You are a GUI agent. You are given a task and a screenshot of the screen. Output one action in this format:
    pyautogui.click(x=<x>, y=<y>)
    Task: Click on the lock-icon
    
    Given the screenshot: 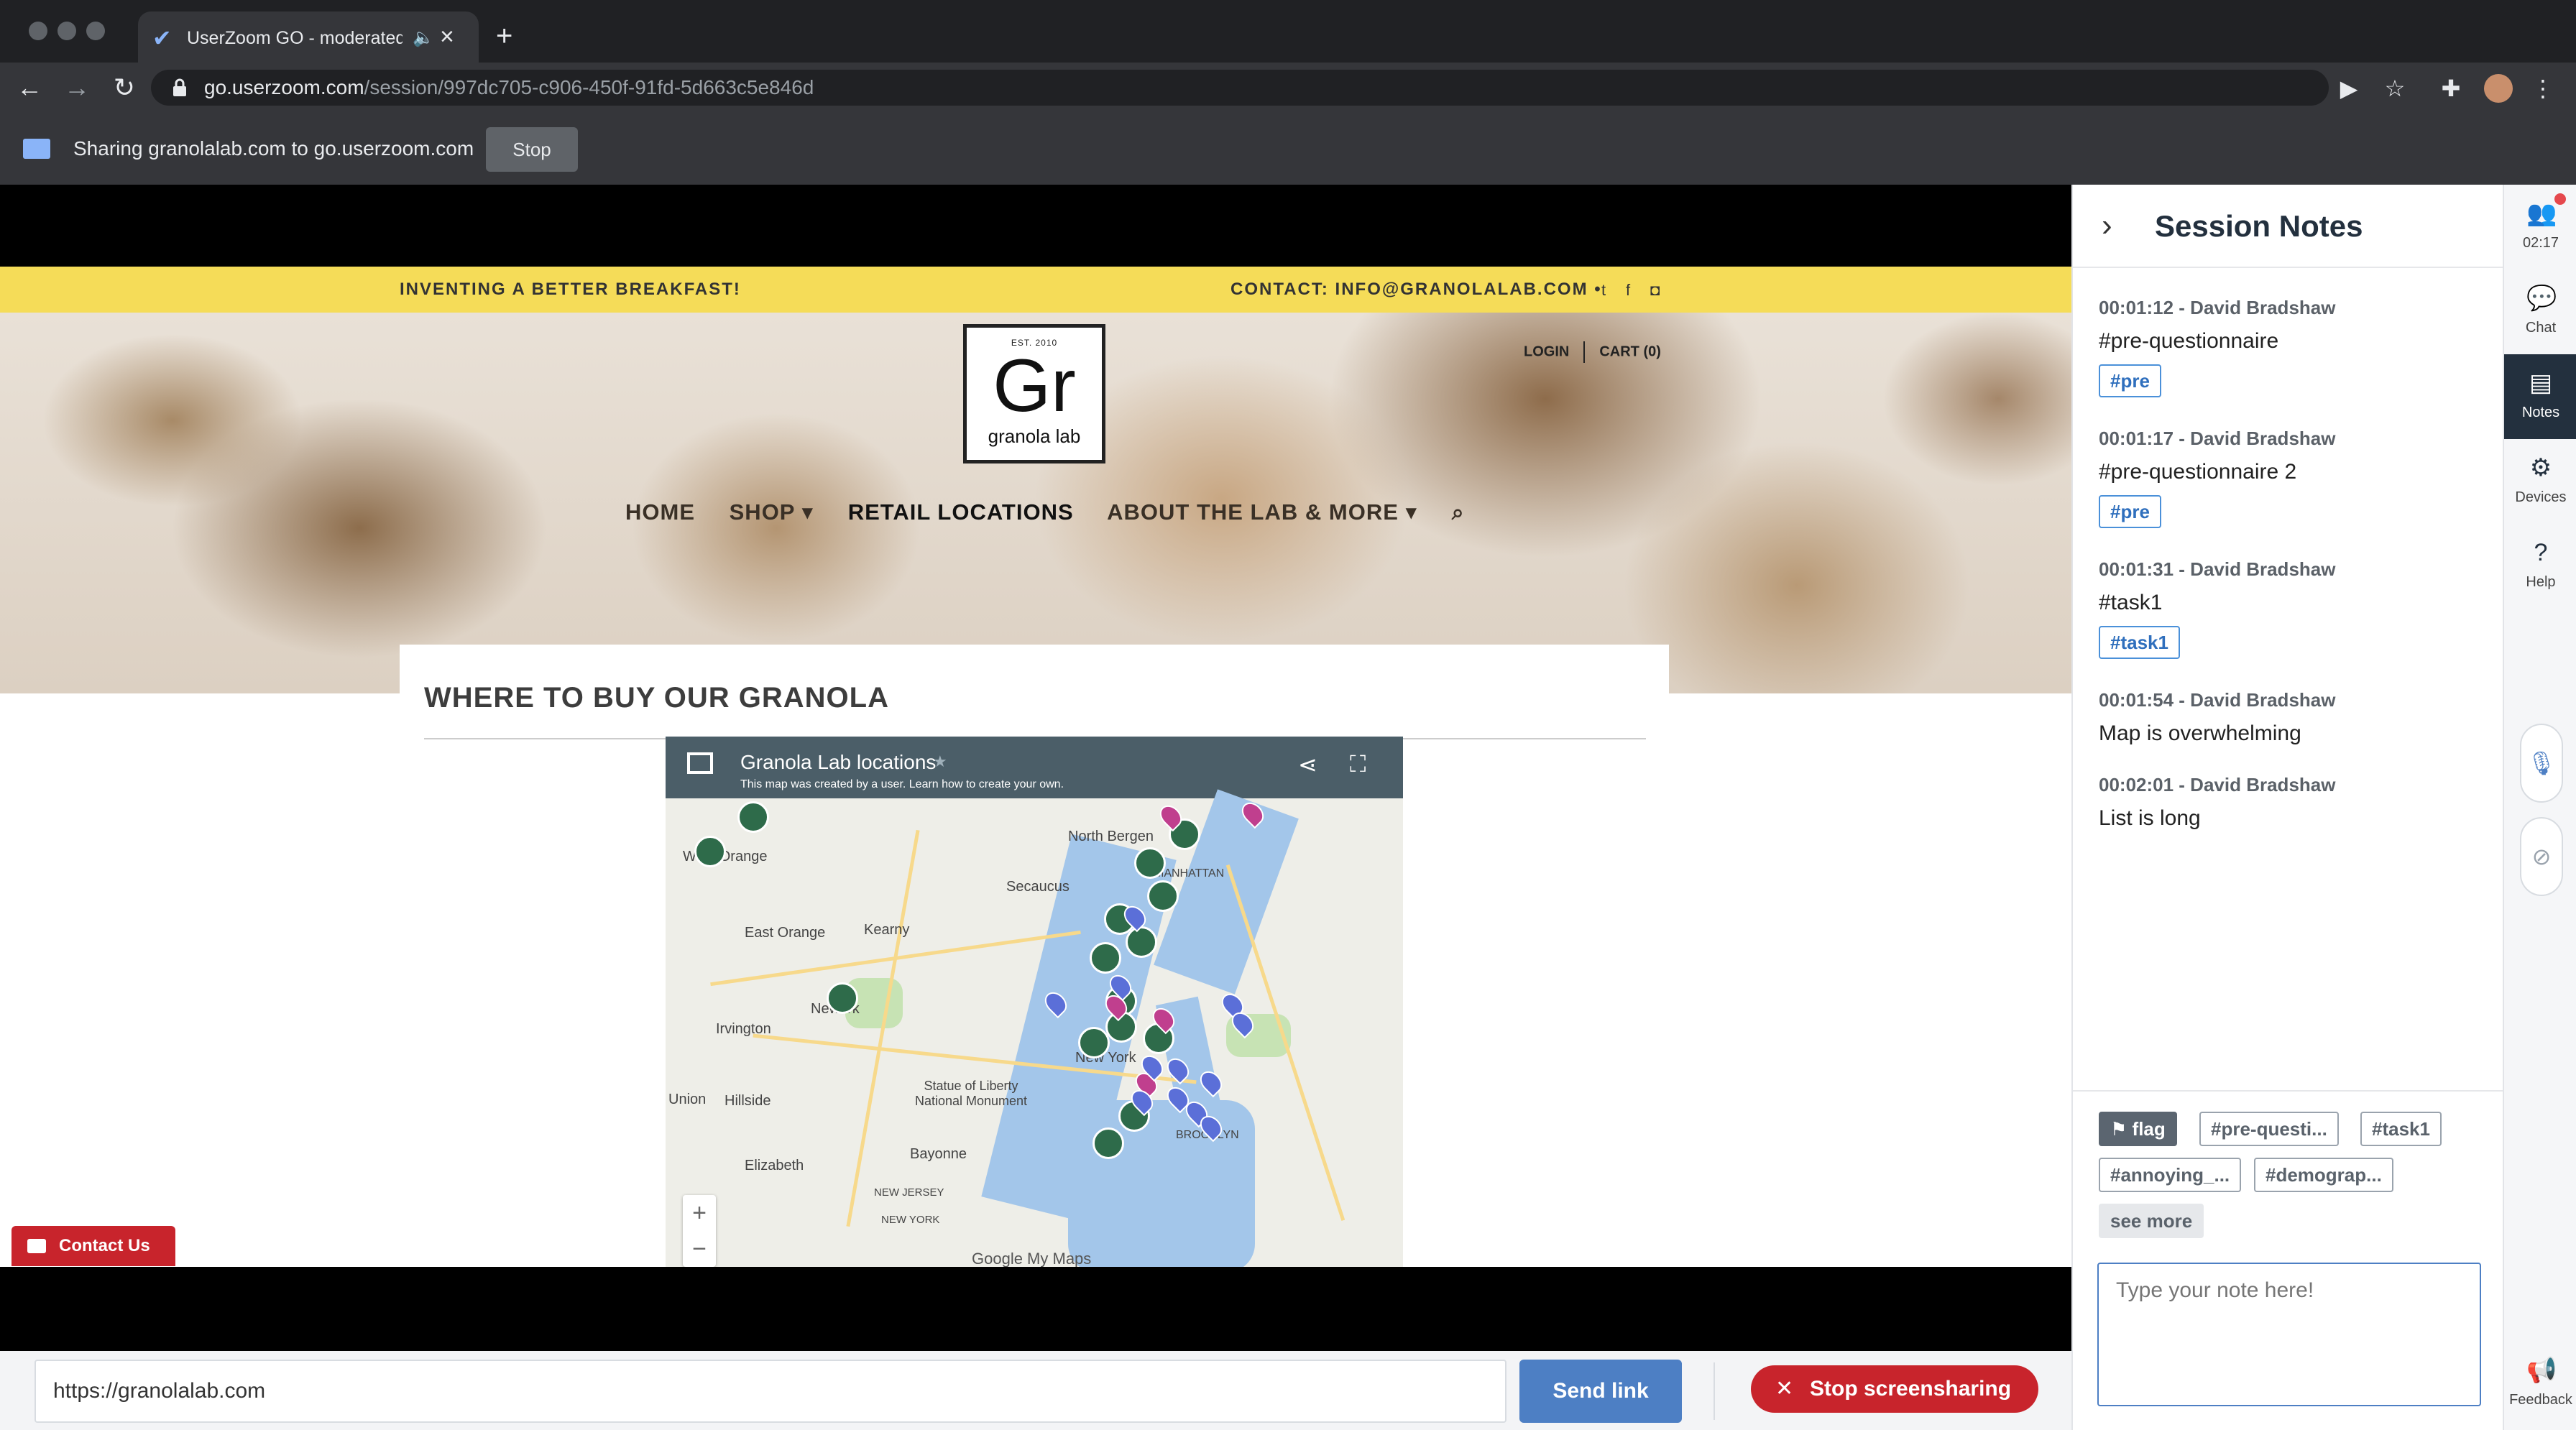 What is the action you would take?
    pyautogui.click(x=179, y=87)
    